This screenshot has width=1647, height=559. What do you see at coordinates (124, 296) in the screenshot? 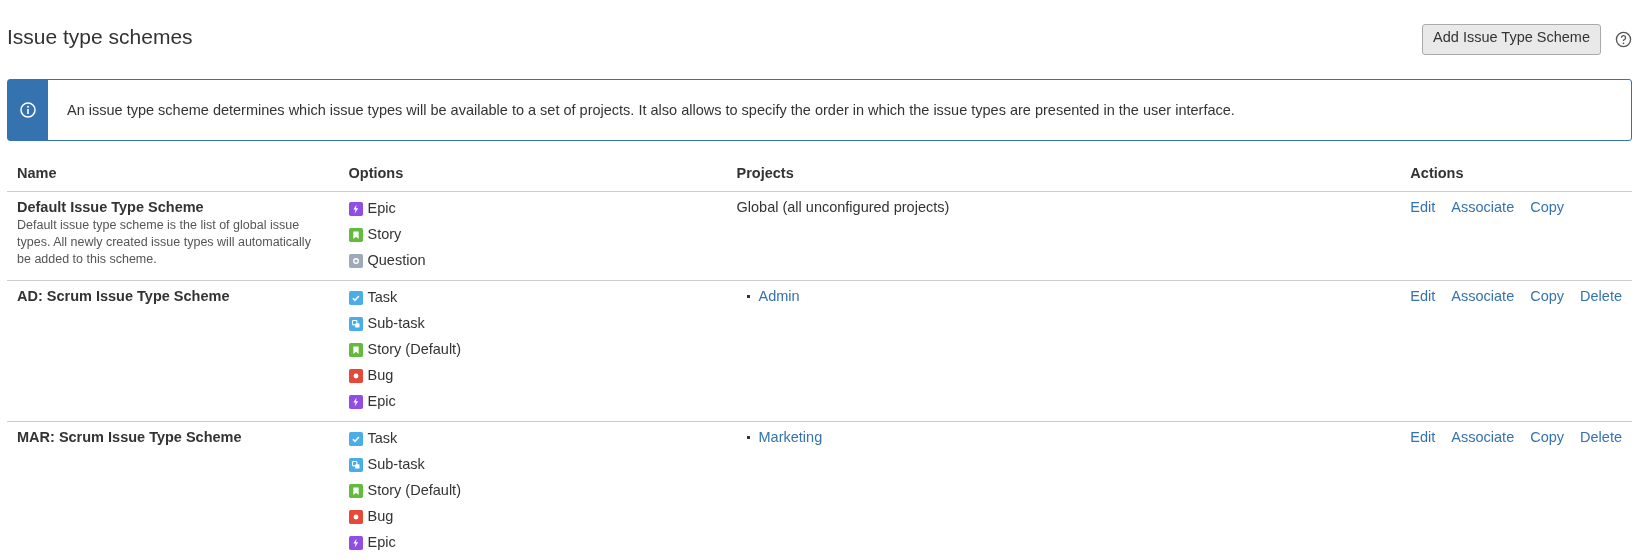
I see `scheme-name: AD: Scrum Issue Type Scheme` at bounding box center [124, 296].